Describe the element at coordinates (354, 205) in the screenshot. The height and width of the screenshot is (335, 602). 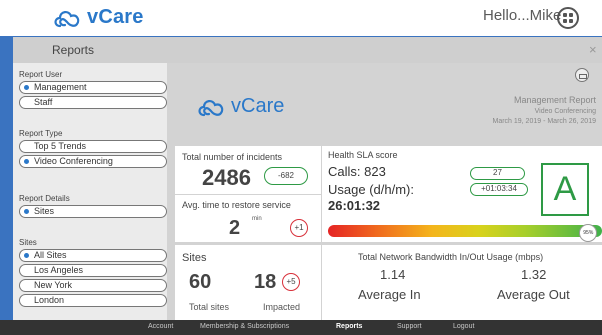
I see `sla-usage-value: 26:01:32` at that location.